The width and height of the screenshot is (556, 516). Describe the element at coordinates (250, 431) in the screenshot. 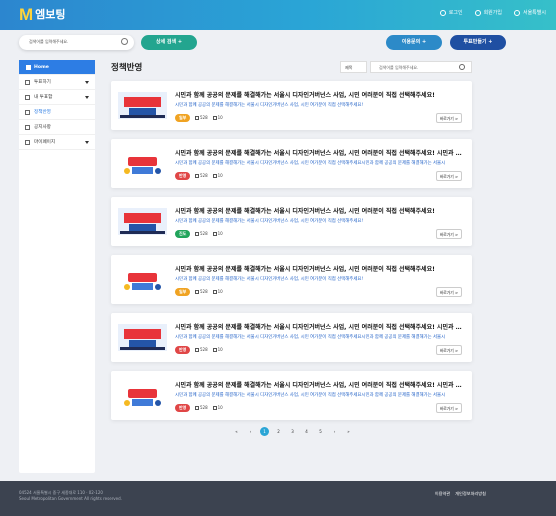

I see `page-button: ‹` at that location.